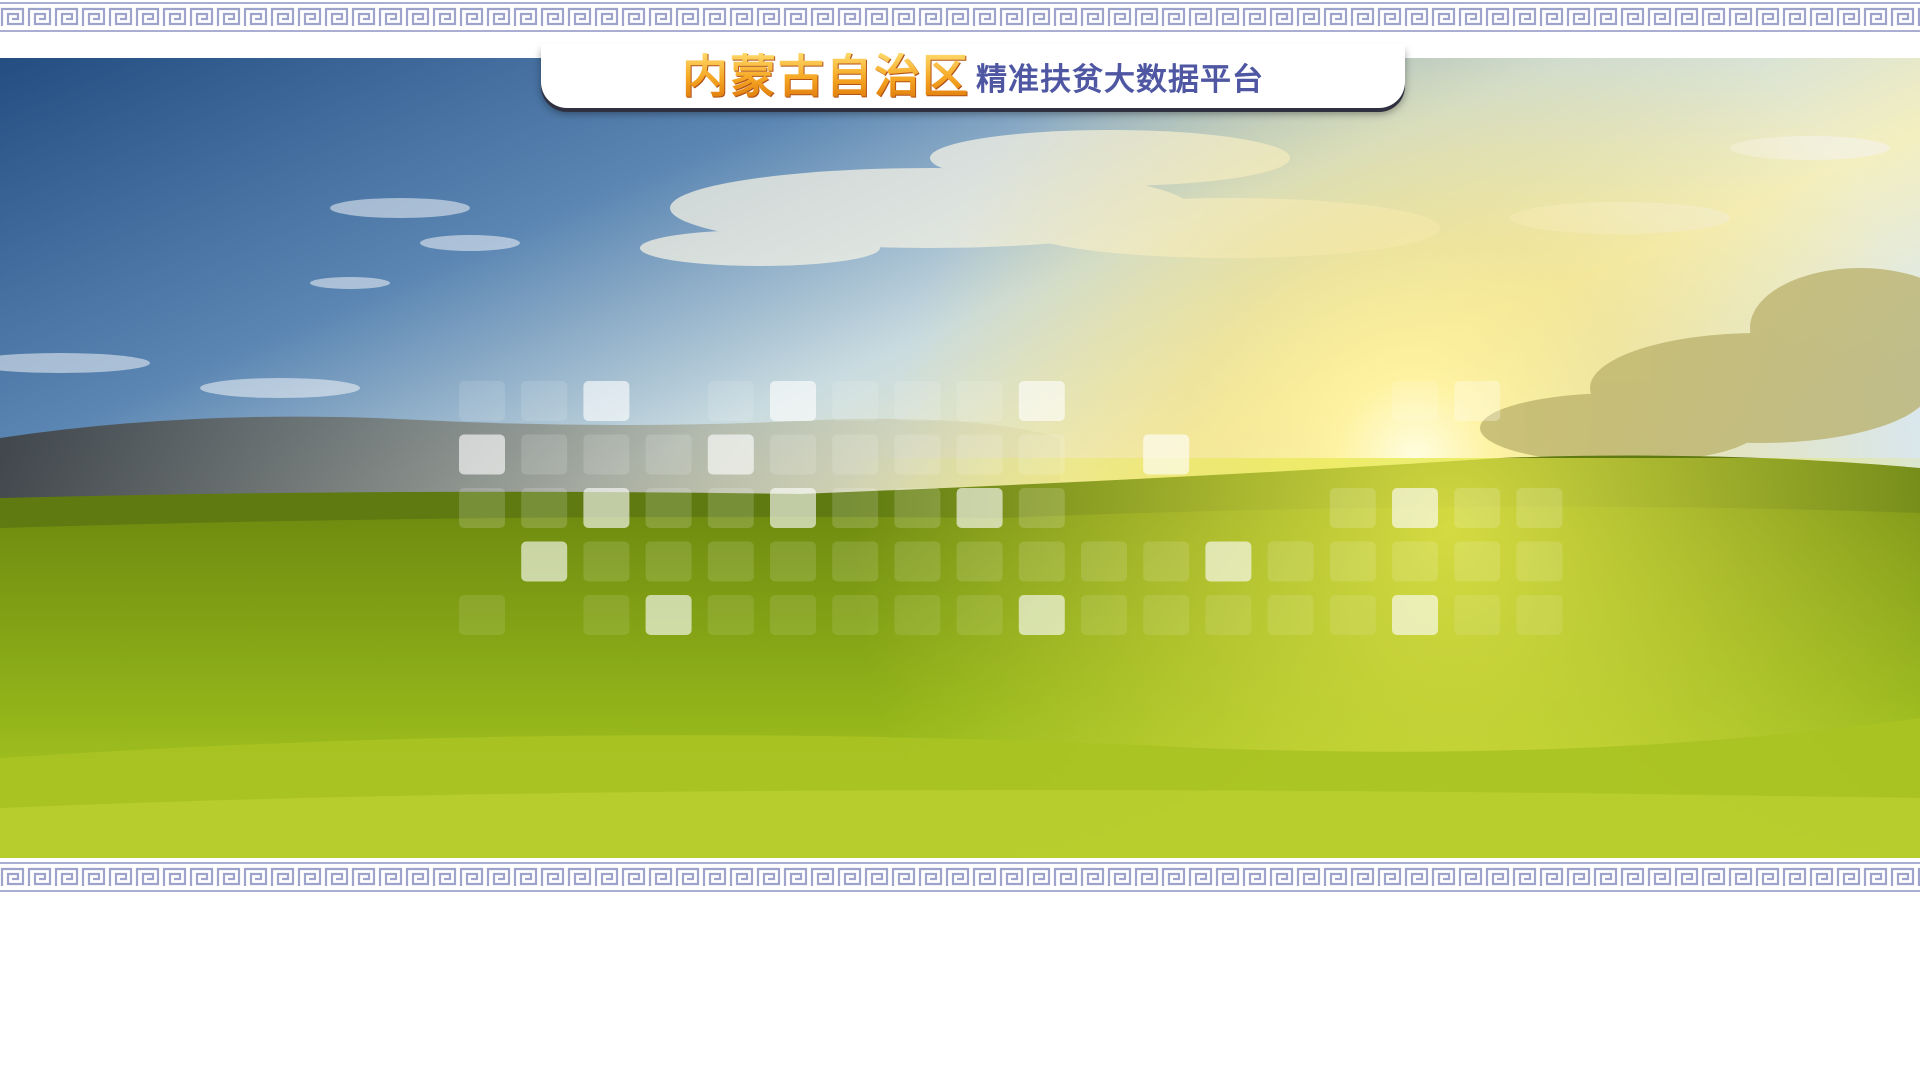 The width and height of the screenshot is (1920, 1080). What do you see at coordinates (1120, 79) in the screenshot?
I see `title-platform-text: 精准扶贫大数据平台` at bounding box center [1120, 79].